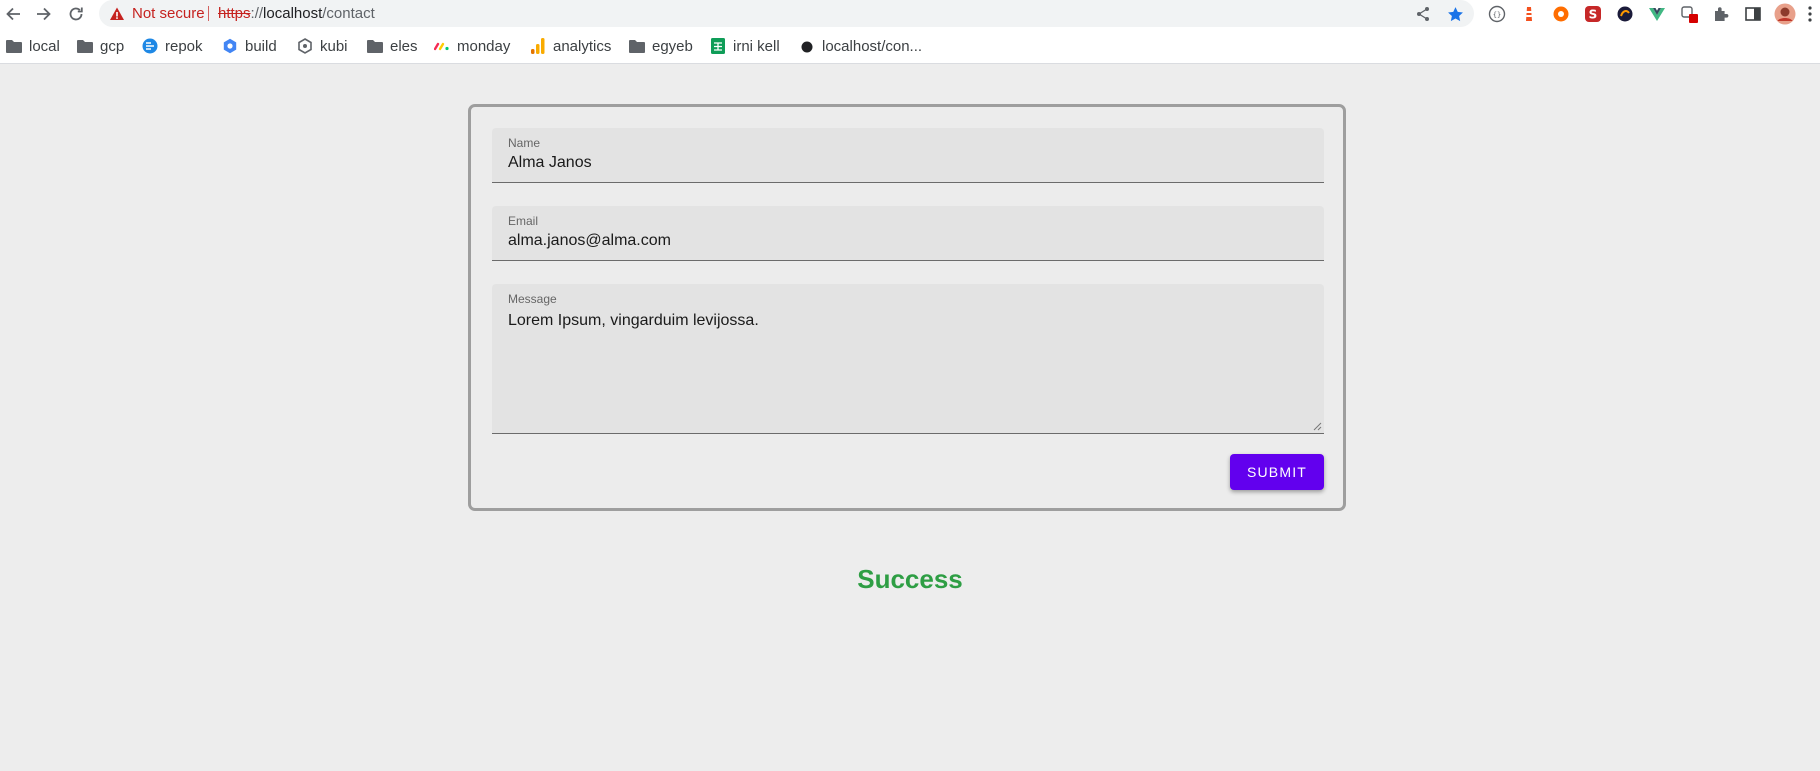 This screenshot has width=1820, height=771. I want to click on name-label: Name, so click(524, 143).